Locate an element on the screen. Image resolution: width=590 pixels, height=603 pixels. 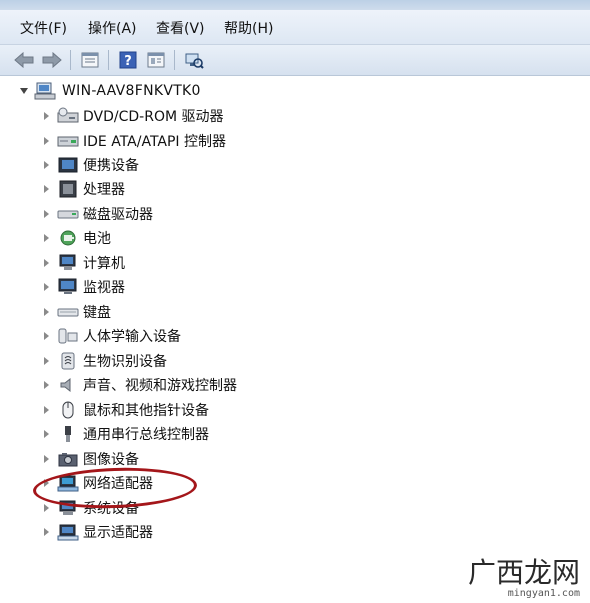
forward-arrow-icon is located at coordinates (52, 60).